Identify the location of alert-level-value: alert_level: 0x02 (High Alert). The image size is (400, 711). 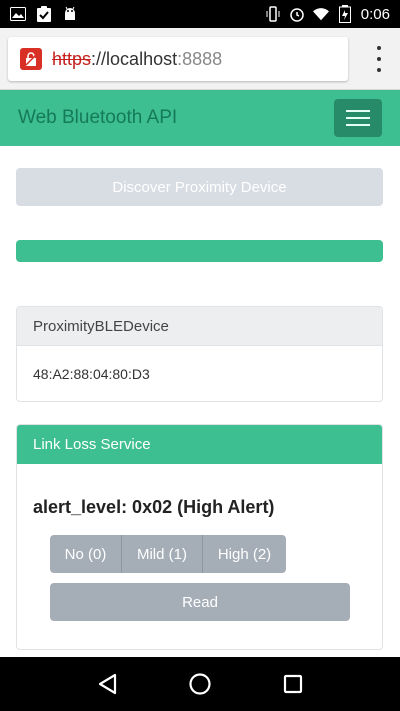
(154, 507).